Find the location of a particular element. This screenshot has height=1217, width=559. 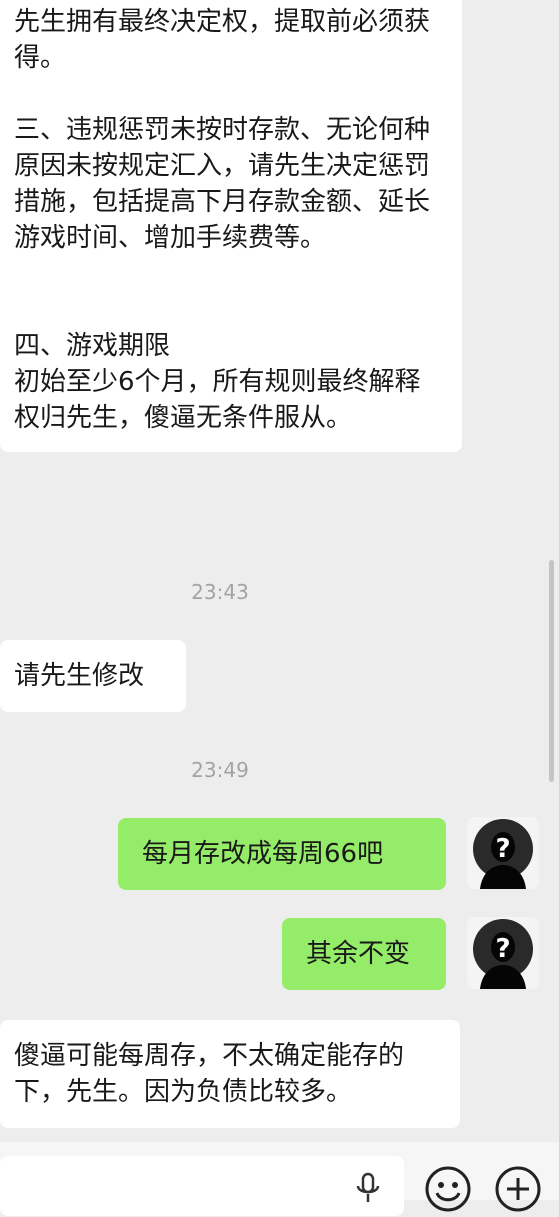

message-text: 每月存改成每周66吧 is located at coordinates (263, 854).